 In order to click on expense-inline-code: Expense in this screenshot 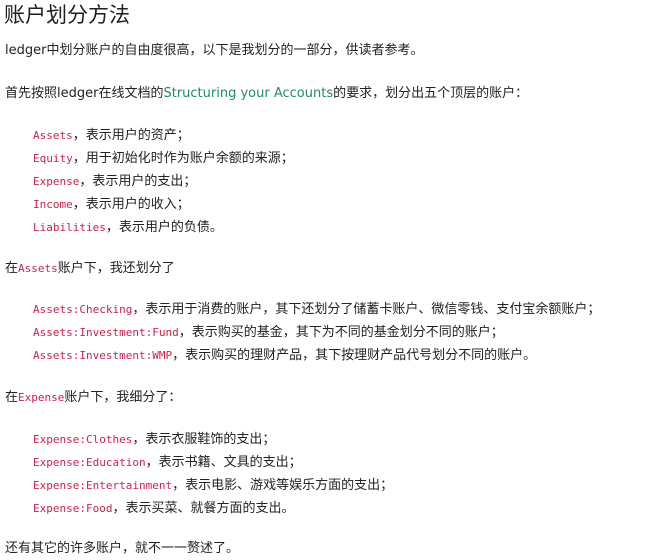, I will do `click(41, 397)`.